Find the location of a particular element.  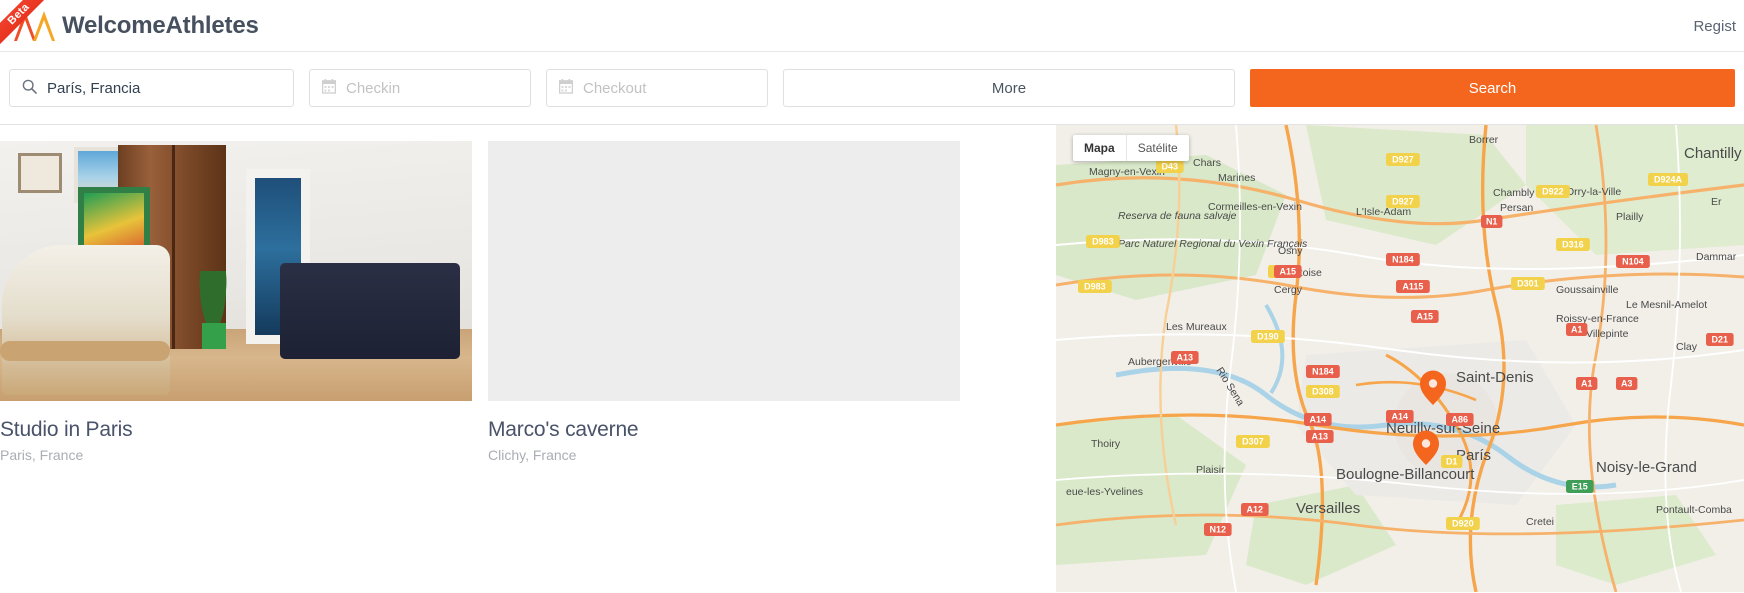

map-road-shield: D190 is located at coordinates (1268, 336).